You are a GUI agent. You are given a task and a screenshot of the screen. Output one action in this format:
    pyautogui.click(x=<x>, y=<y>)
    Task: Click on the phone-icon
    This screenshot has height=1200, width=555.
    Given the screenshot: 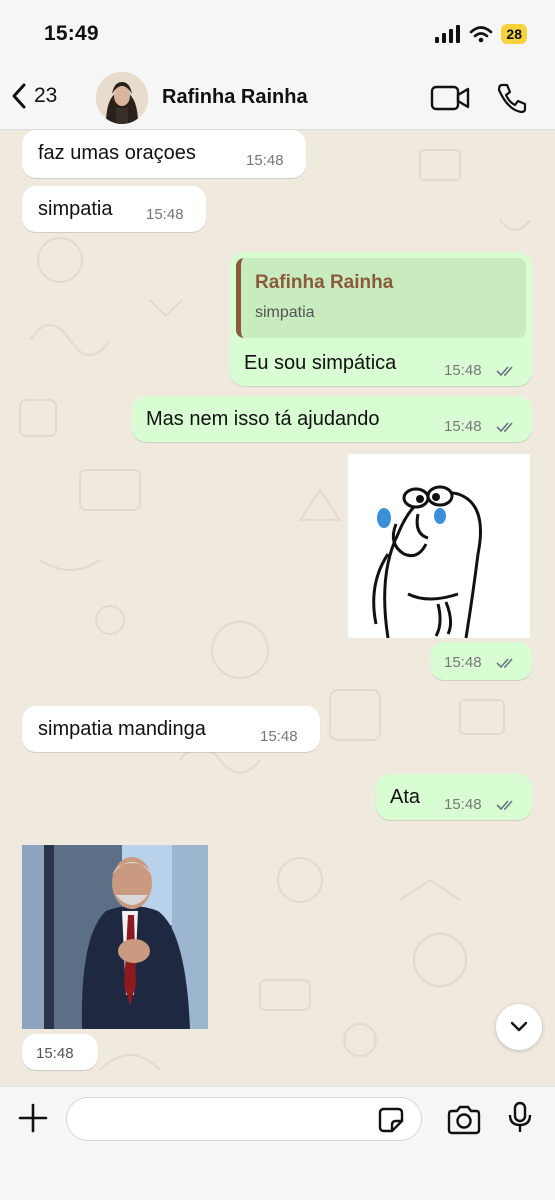 What is the action you would take?
    pyautogui.click(x=512, y=98)
    